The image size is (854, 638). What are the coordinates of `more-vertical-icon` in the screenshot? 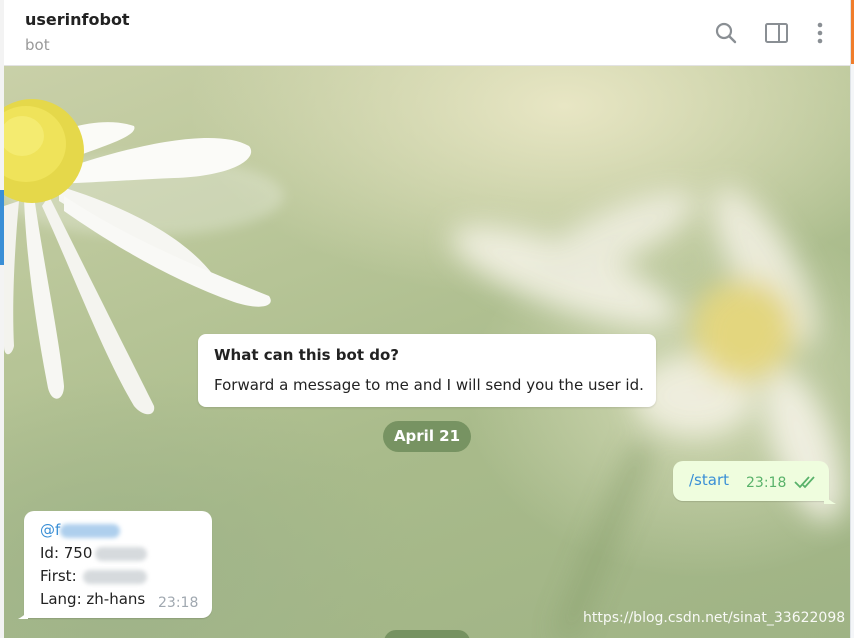 It's located at (820, 33).